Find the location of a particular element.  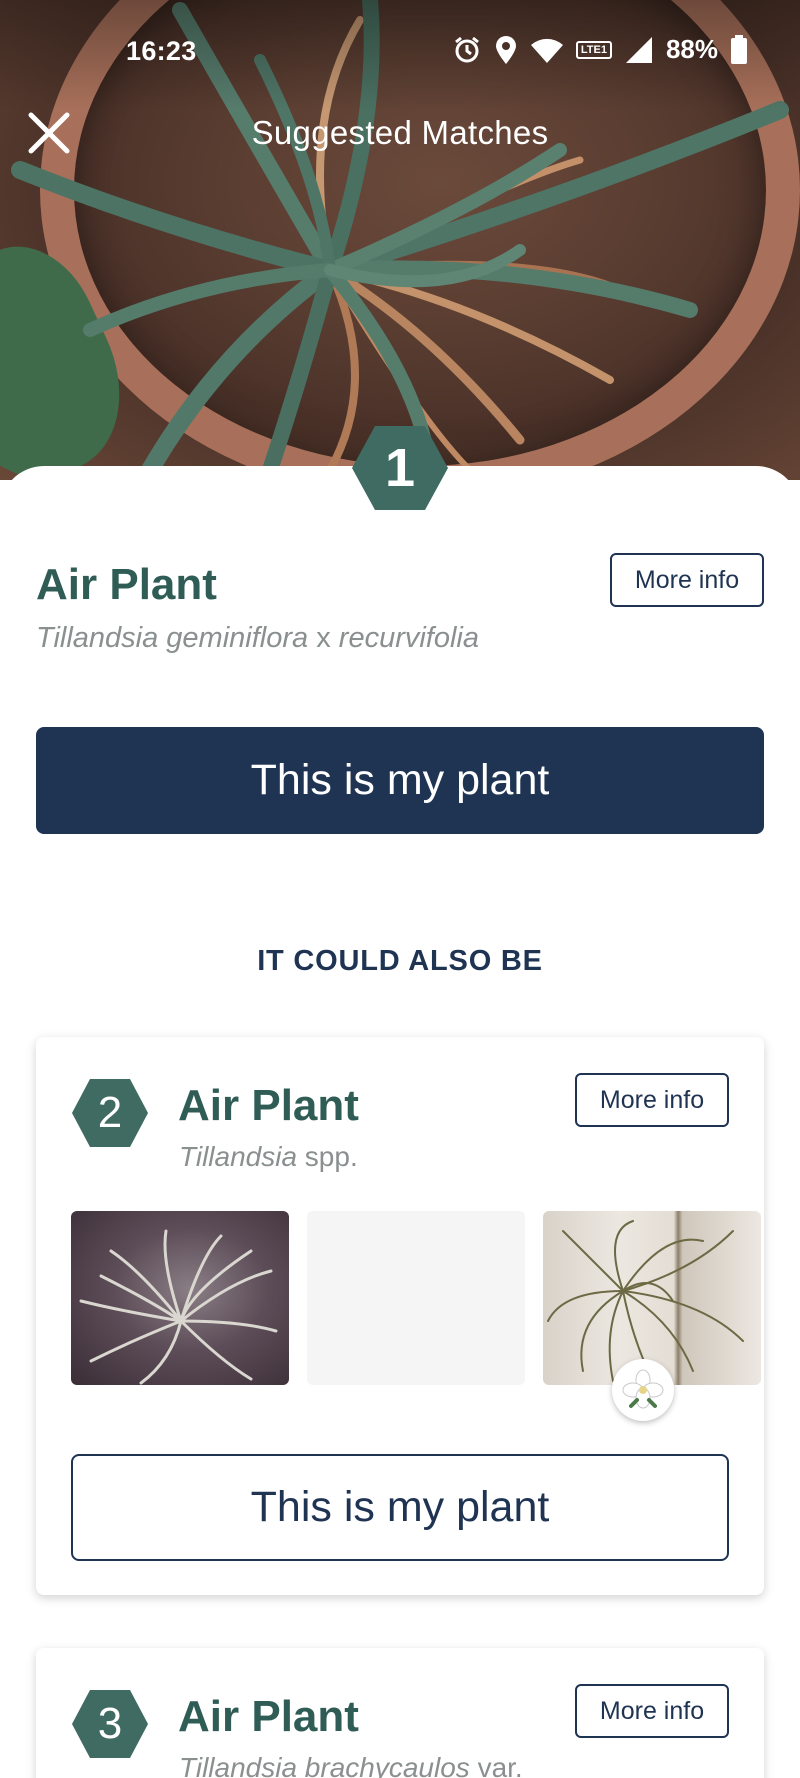

alternatives-heading: IT COULD ALSO BE is located at coordinates (400, 961).